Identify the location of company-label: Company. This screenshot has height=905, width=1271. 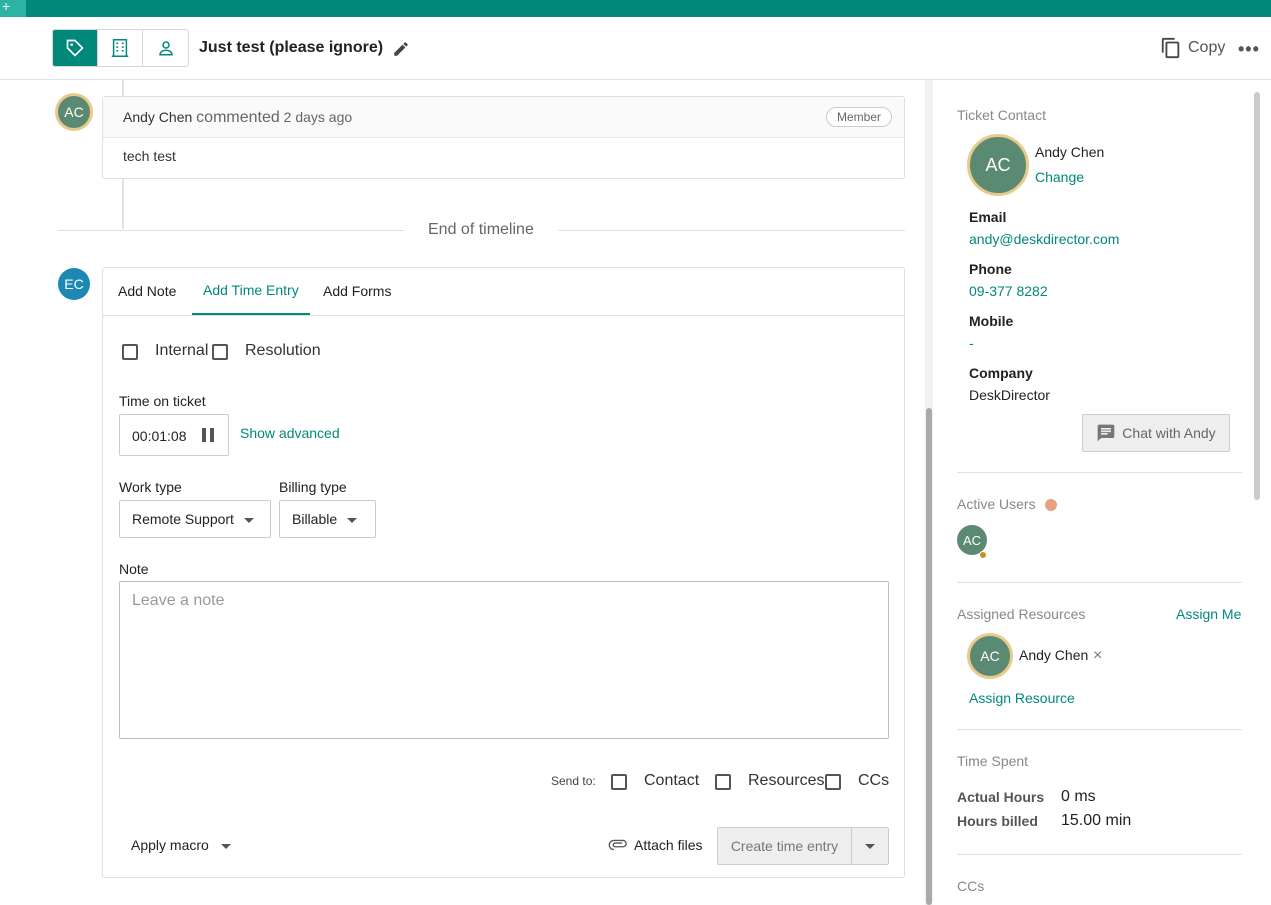
(1001, 373).